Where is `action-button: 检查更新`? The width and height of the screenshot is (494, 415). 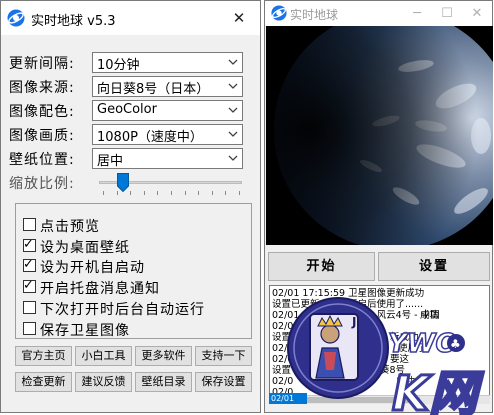
action-button: 检查更新 is located at coordinates (43, 382).